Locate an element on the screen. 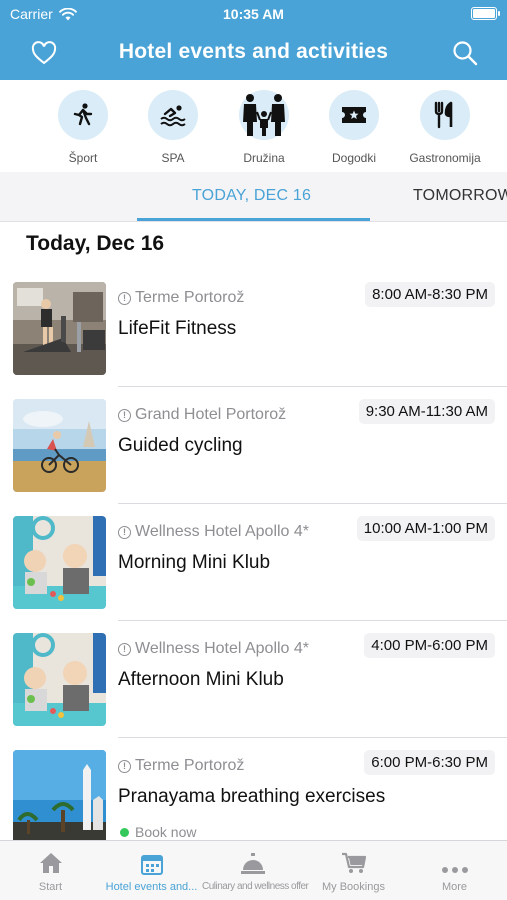  category-label: SPA is located at coordinates (173, 158).